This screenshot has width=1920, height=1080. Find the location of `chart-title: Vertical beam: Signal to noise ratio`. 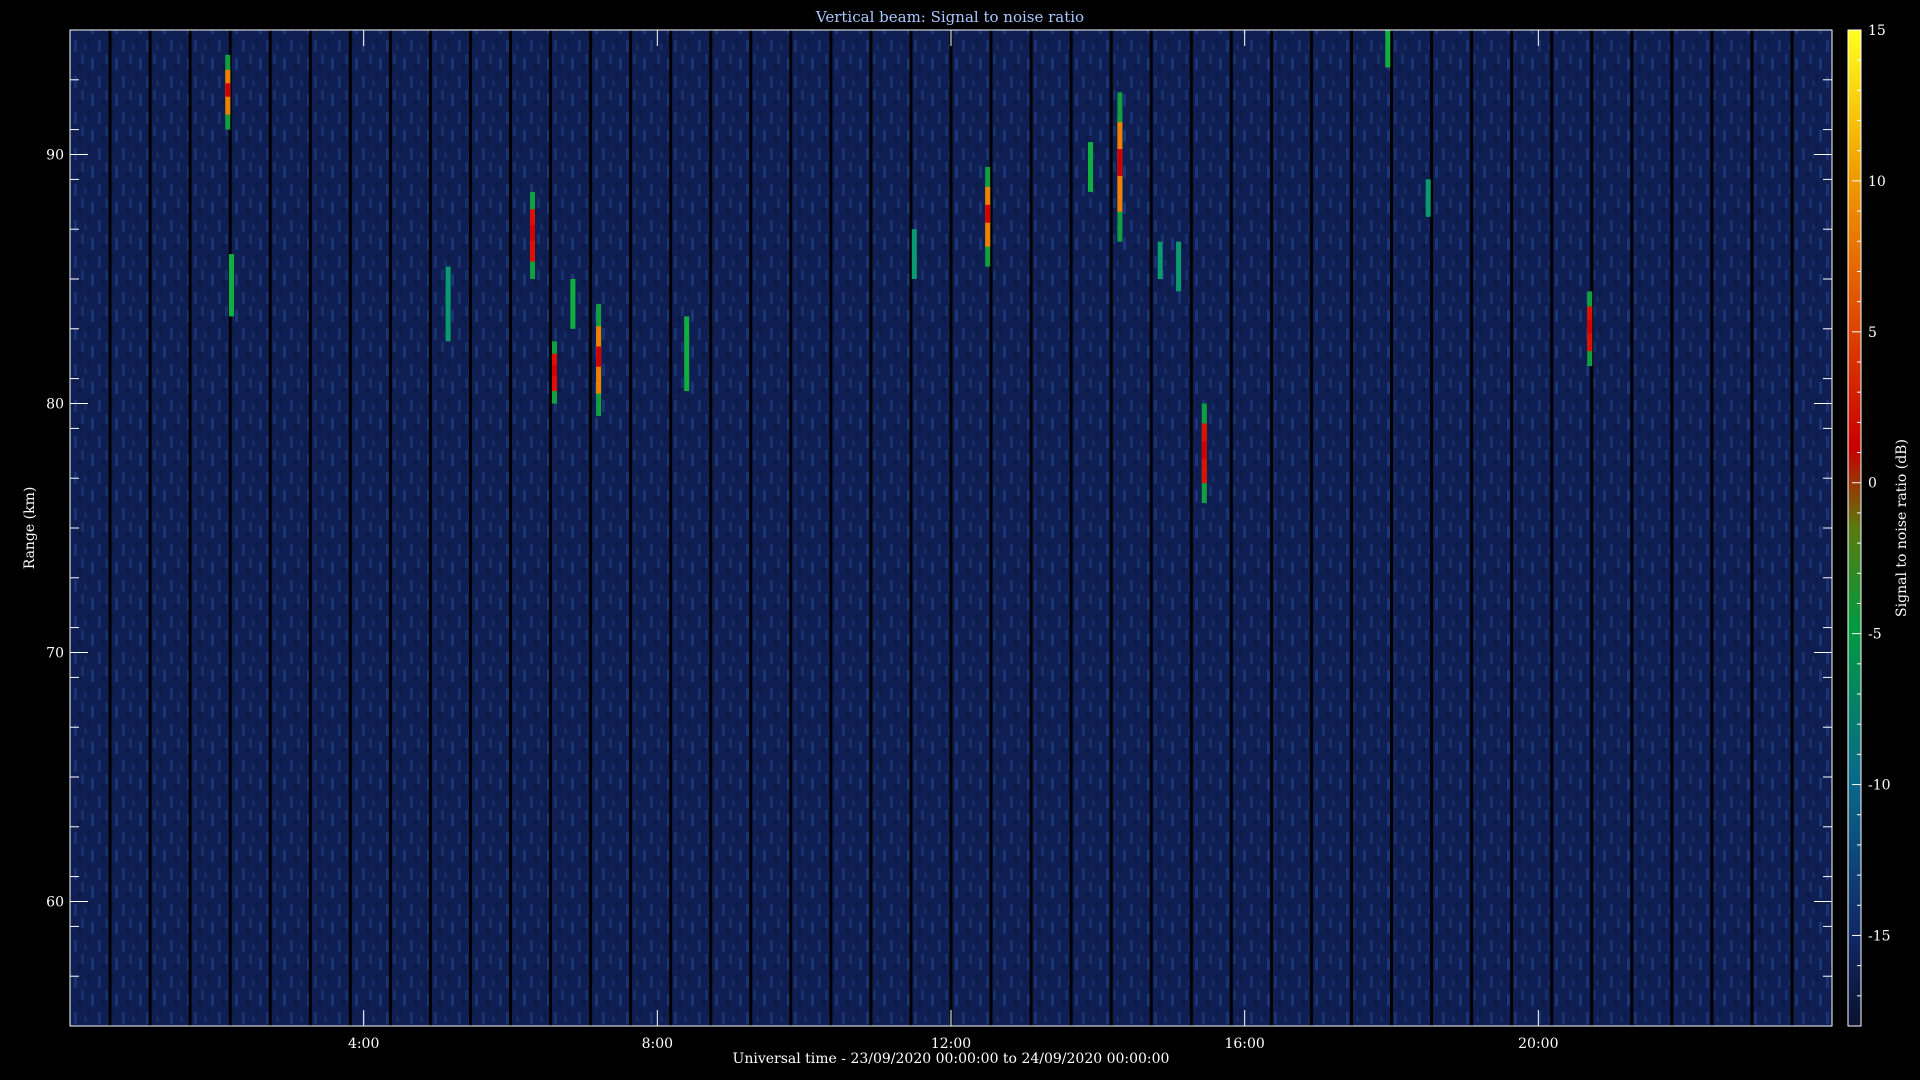

chart-title: Vertical beam: Signal to noise ratio is located at coordinates (949, 17).